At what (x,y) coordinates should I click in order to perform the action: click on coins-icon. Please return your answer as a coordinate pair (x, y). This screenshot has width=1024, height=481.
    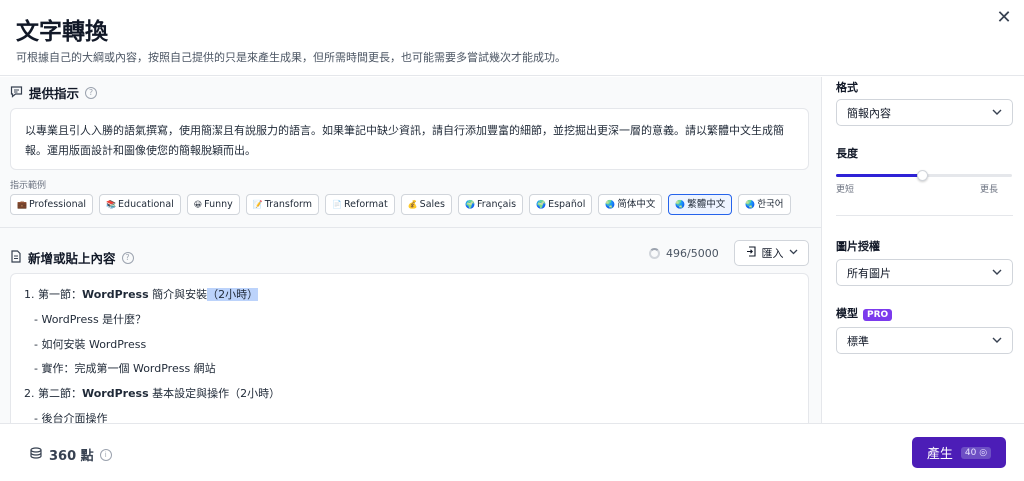
    Looking at the image, I should click on (36, 455).